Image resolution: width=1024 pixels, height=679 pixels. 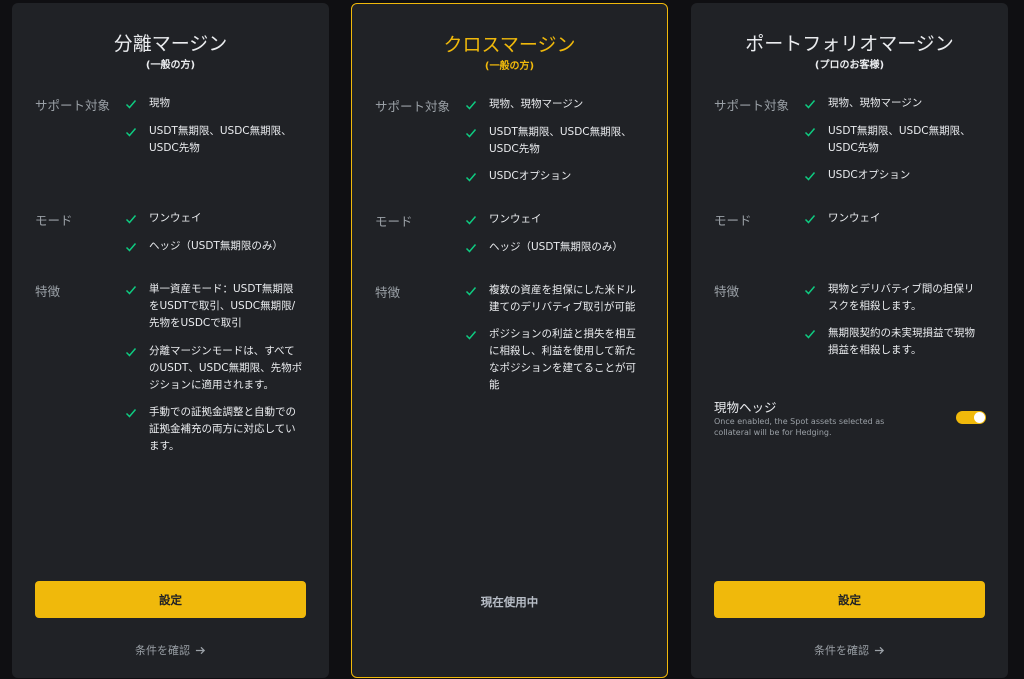 What do you see at coordinates (901, 341) in the screenshot?
I see `item-text: 無期限契約の未実現損益で現物 損益を相殺します。` at bounding box center [901, 341].